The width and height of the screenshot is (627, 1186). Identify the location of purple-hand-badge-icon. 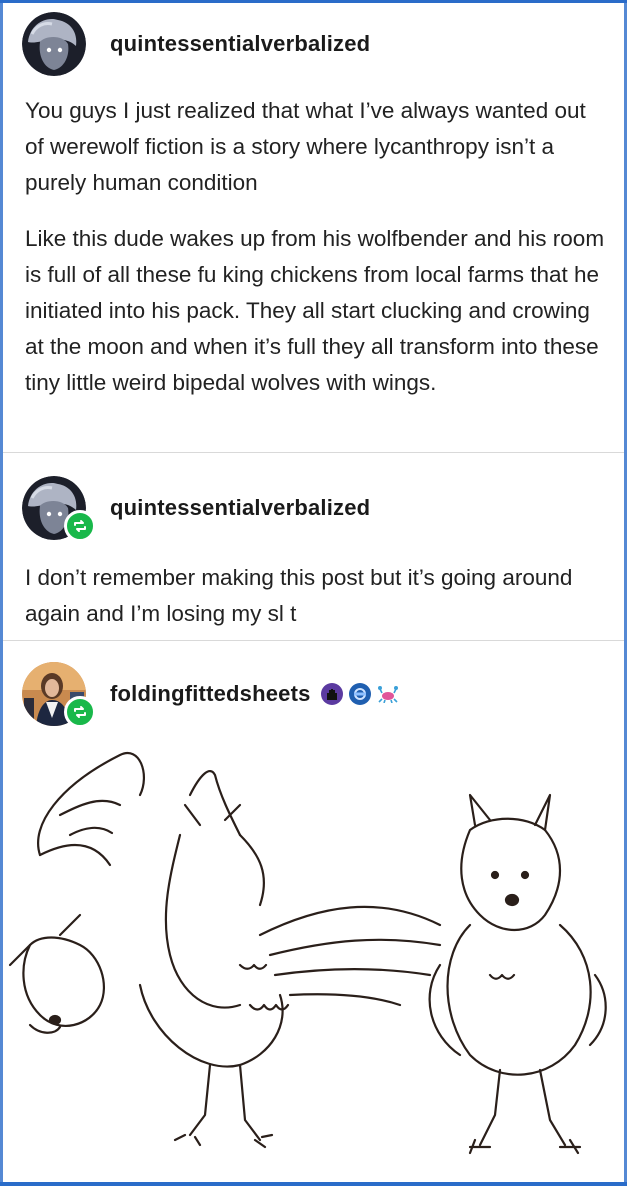
(331, 694).